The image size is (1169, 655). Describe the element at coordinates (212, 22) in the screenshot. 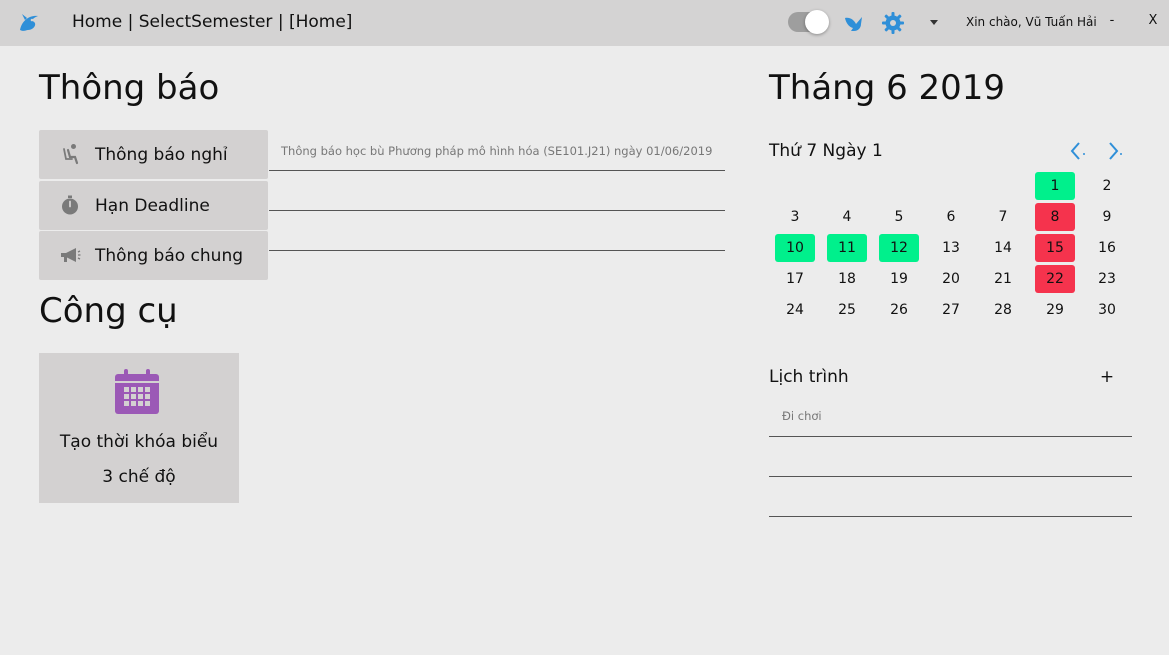

I see `window-title: Home | SelectSemester | [Home]` at that location.